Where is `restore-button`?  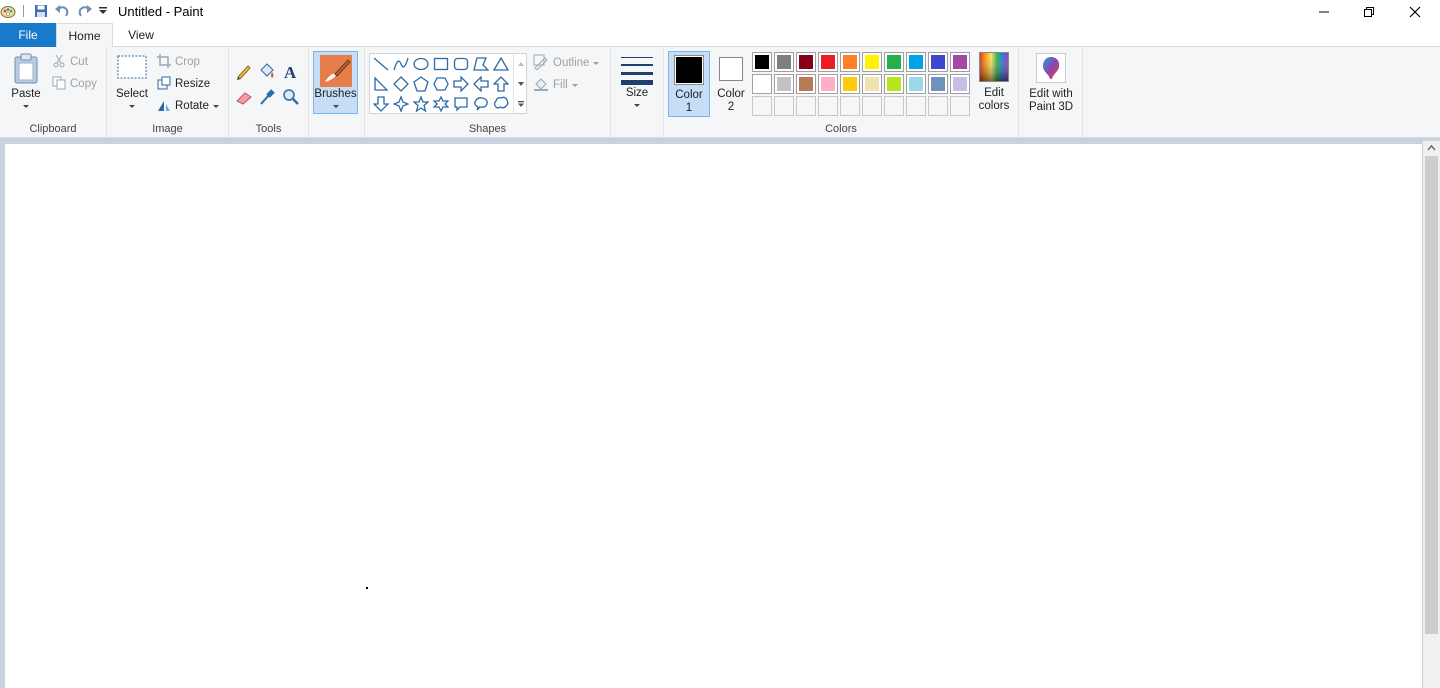 restore-button is located at coordinates (1369, 11).